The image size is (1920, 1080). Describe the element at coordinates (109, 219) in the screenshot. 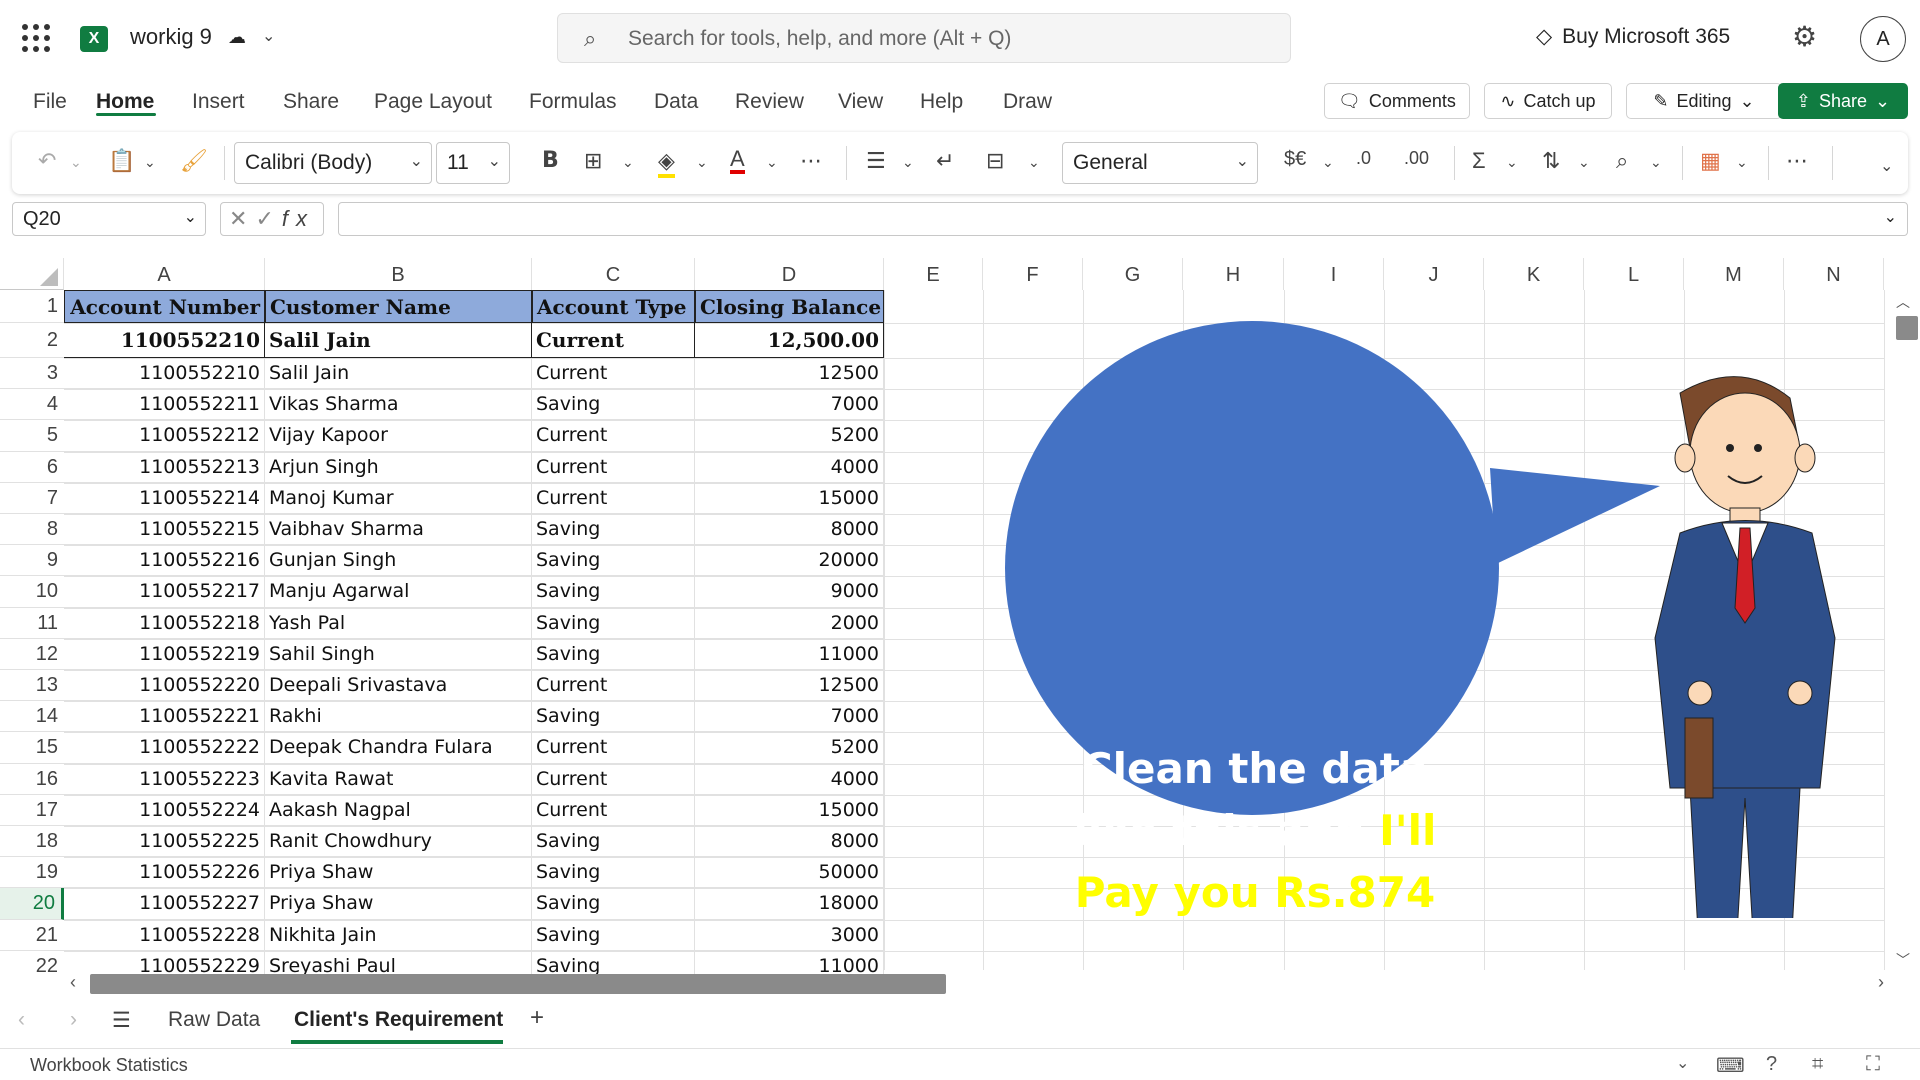

I see `name-box: Q20 ⌄` at that location.